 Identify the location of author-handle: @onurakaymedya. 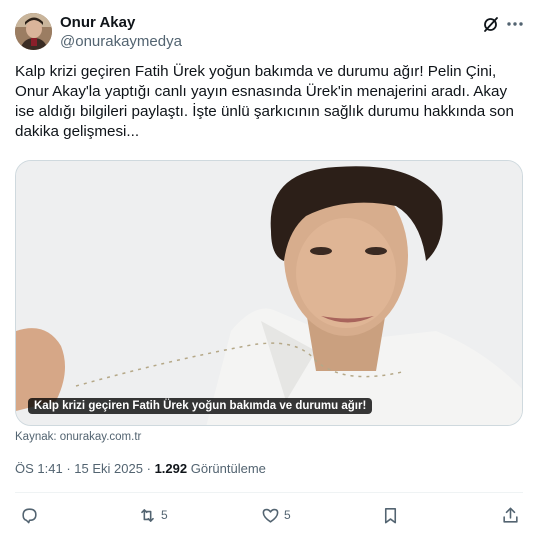
(121, 41).